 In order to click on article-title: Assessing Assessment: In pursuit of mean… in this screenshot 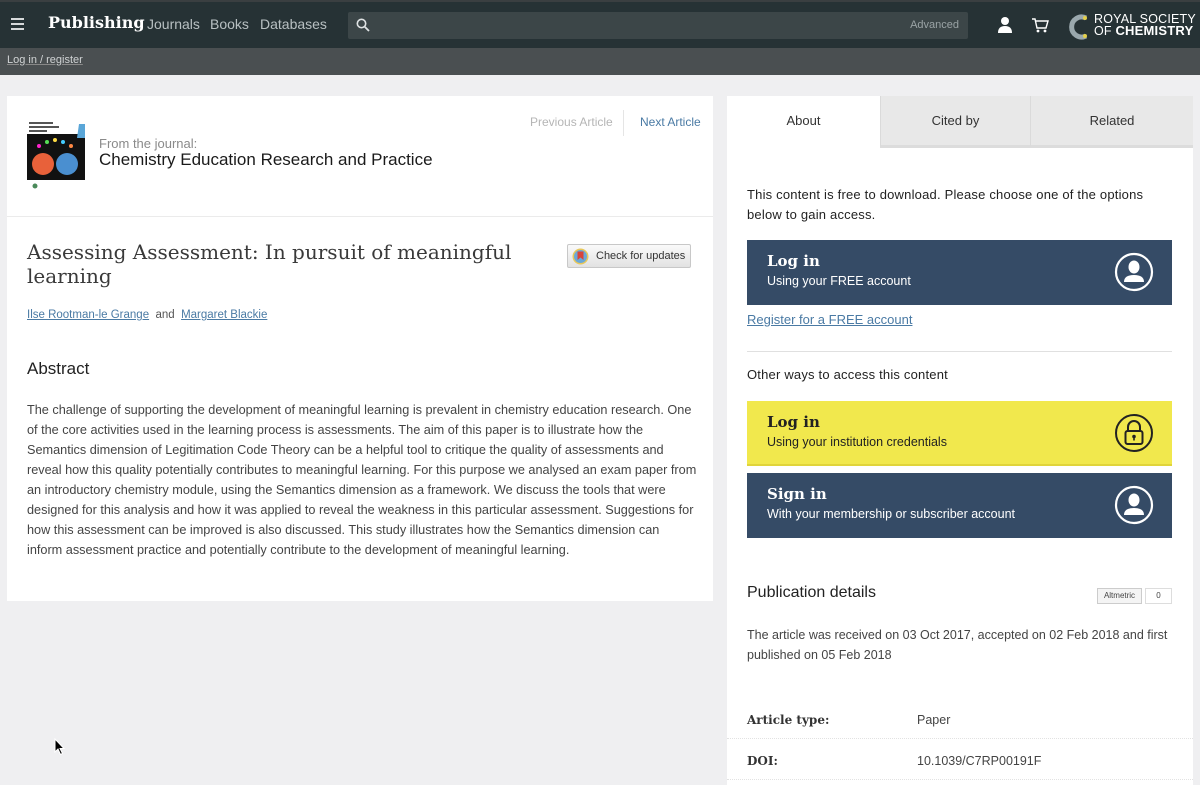, I will do `click(269, 264)`.